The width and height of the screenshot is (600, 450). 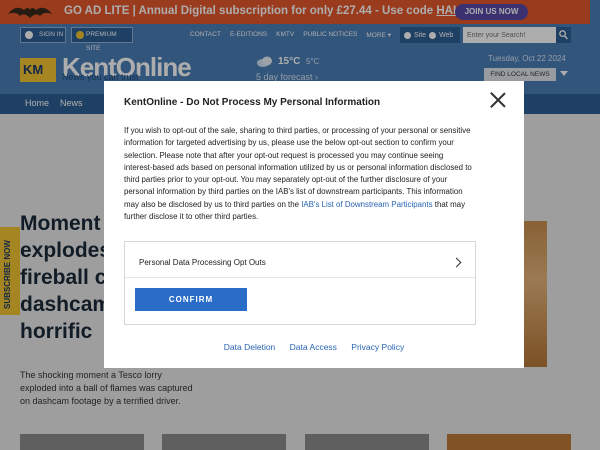 I want to click on opt-out-row: Personal Data Processing Opt Outs, so click(x=300, y=260).